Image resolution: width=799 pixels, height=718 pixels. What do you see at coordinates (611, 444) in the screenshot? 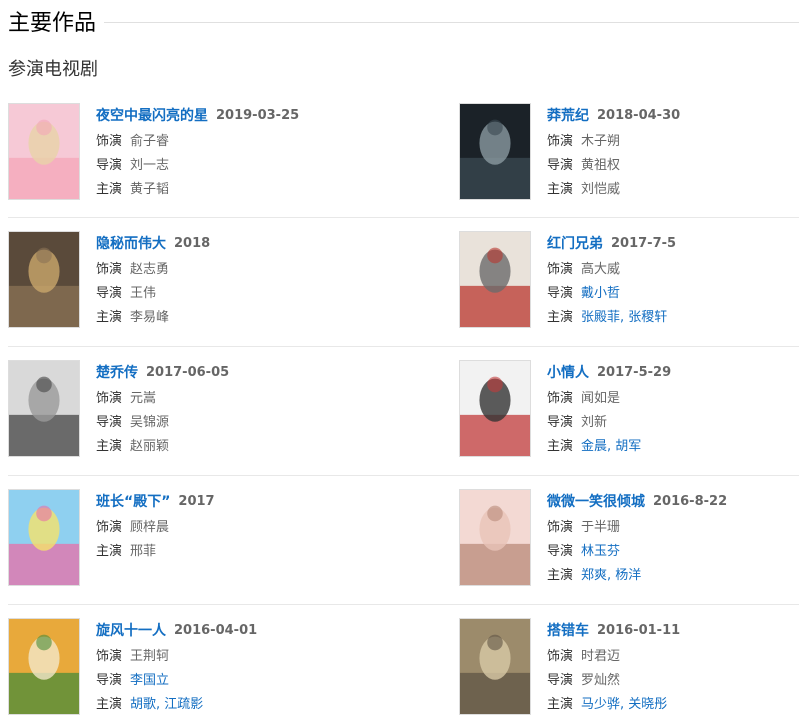
I see `meta-value-link: 金晨, 胡军` at bounding box center [611, 444].